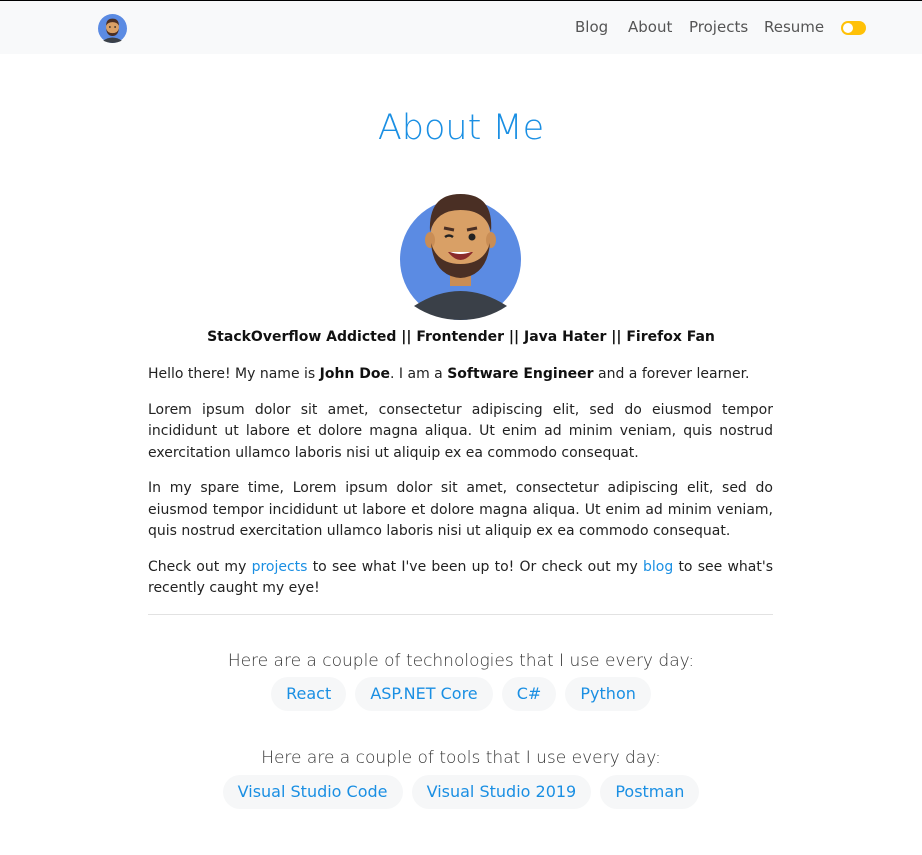 This screenshot has width=922, height=855. Describe the element at coordinates (520, 374) in the screenshot. I see `person-role: Software Engineer` at that location.